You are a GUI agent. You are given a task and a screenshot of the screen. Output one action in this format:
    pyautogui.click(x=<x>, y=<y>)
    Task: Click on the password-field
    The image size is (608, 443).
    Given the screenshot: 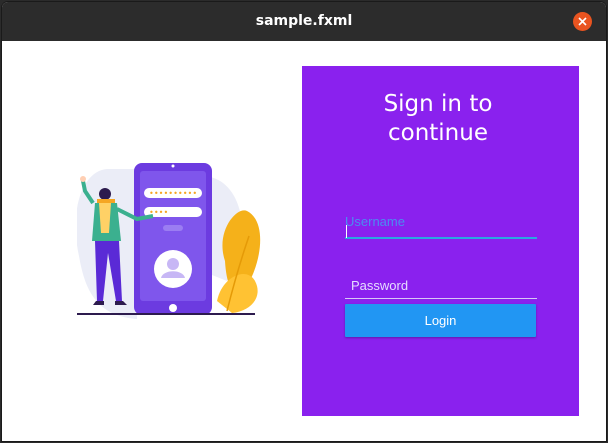 What is the action you would take?
    pyautogui.click(x=441, y=285)
    